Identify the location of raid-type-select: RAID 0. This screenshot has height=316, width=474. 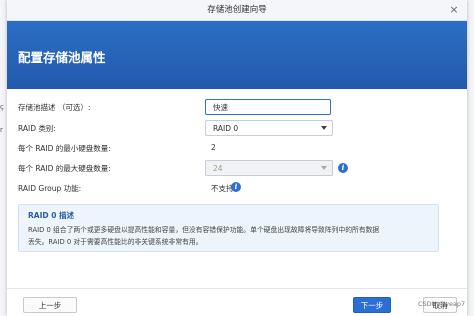
(269, 128).